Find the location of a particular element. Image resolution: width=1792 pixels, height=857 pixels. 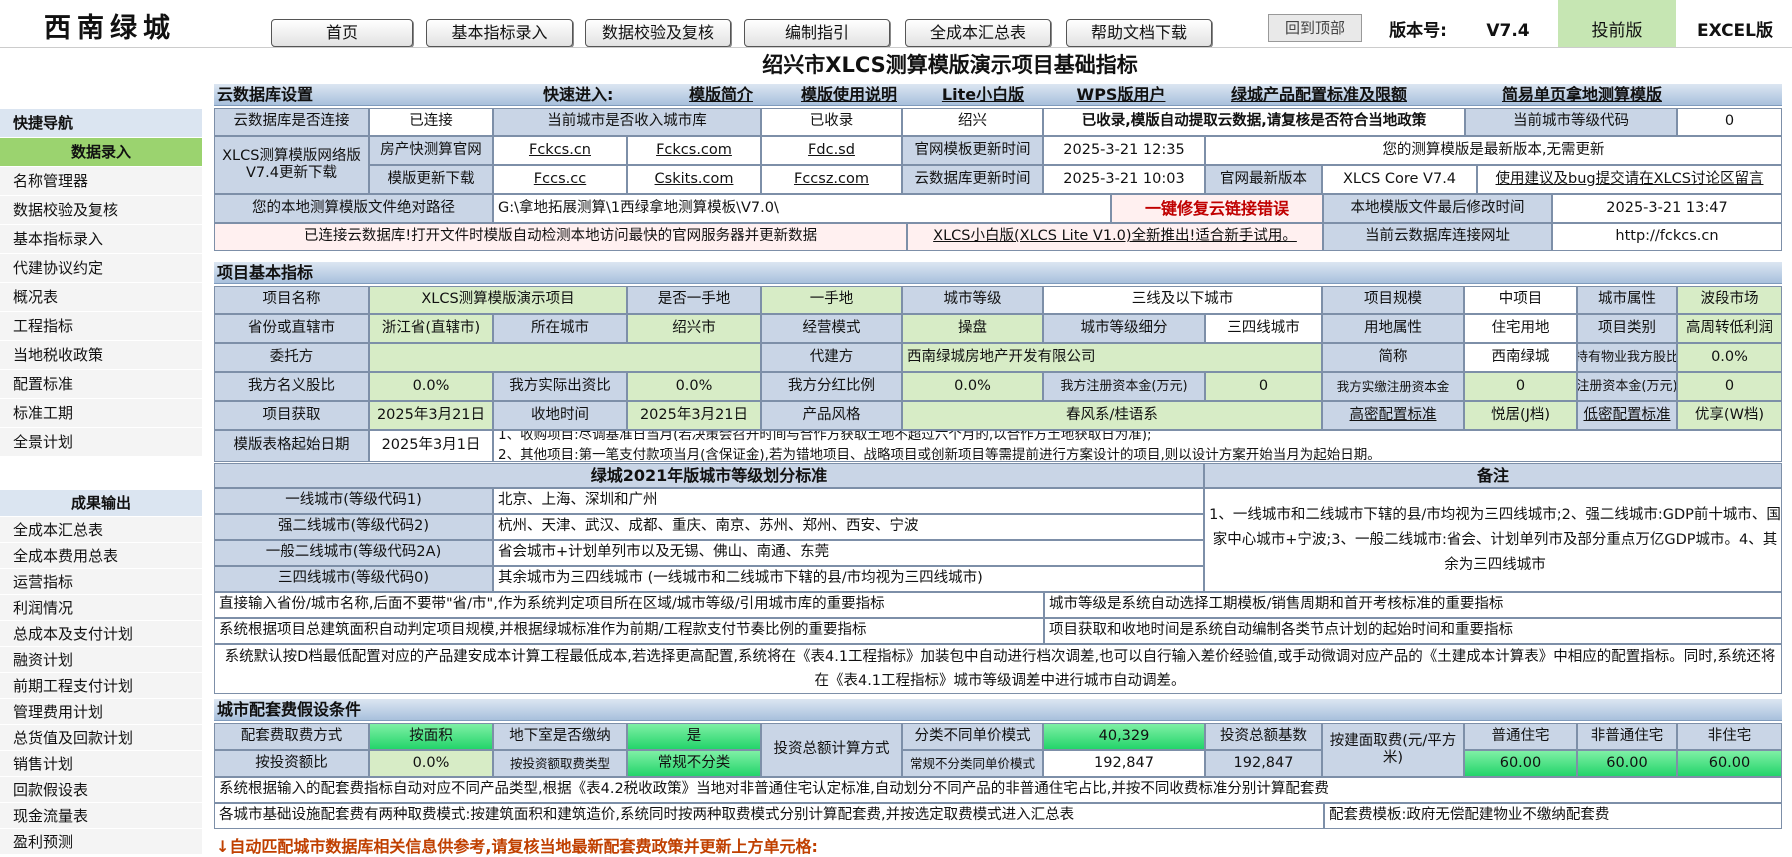

site-link: Fckcs.com is located at coordinates (694, 150).